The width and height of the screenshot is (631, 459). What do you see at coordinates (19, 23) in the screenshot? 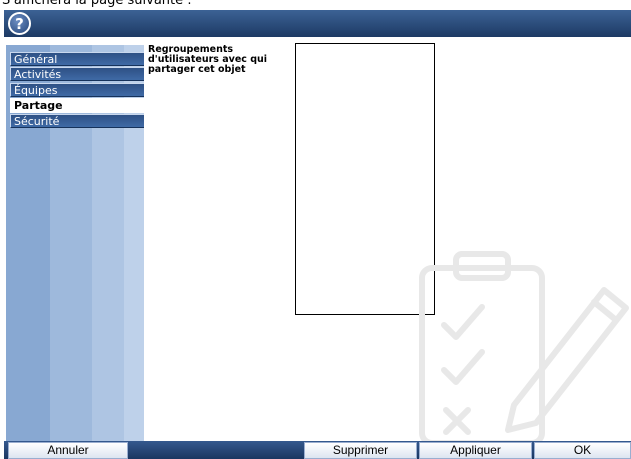
I see `help-icon: ?` at bounding box center [19, 23].